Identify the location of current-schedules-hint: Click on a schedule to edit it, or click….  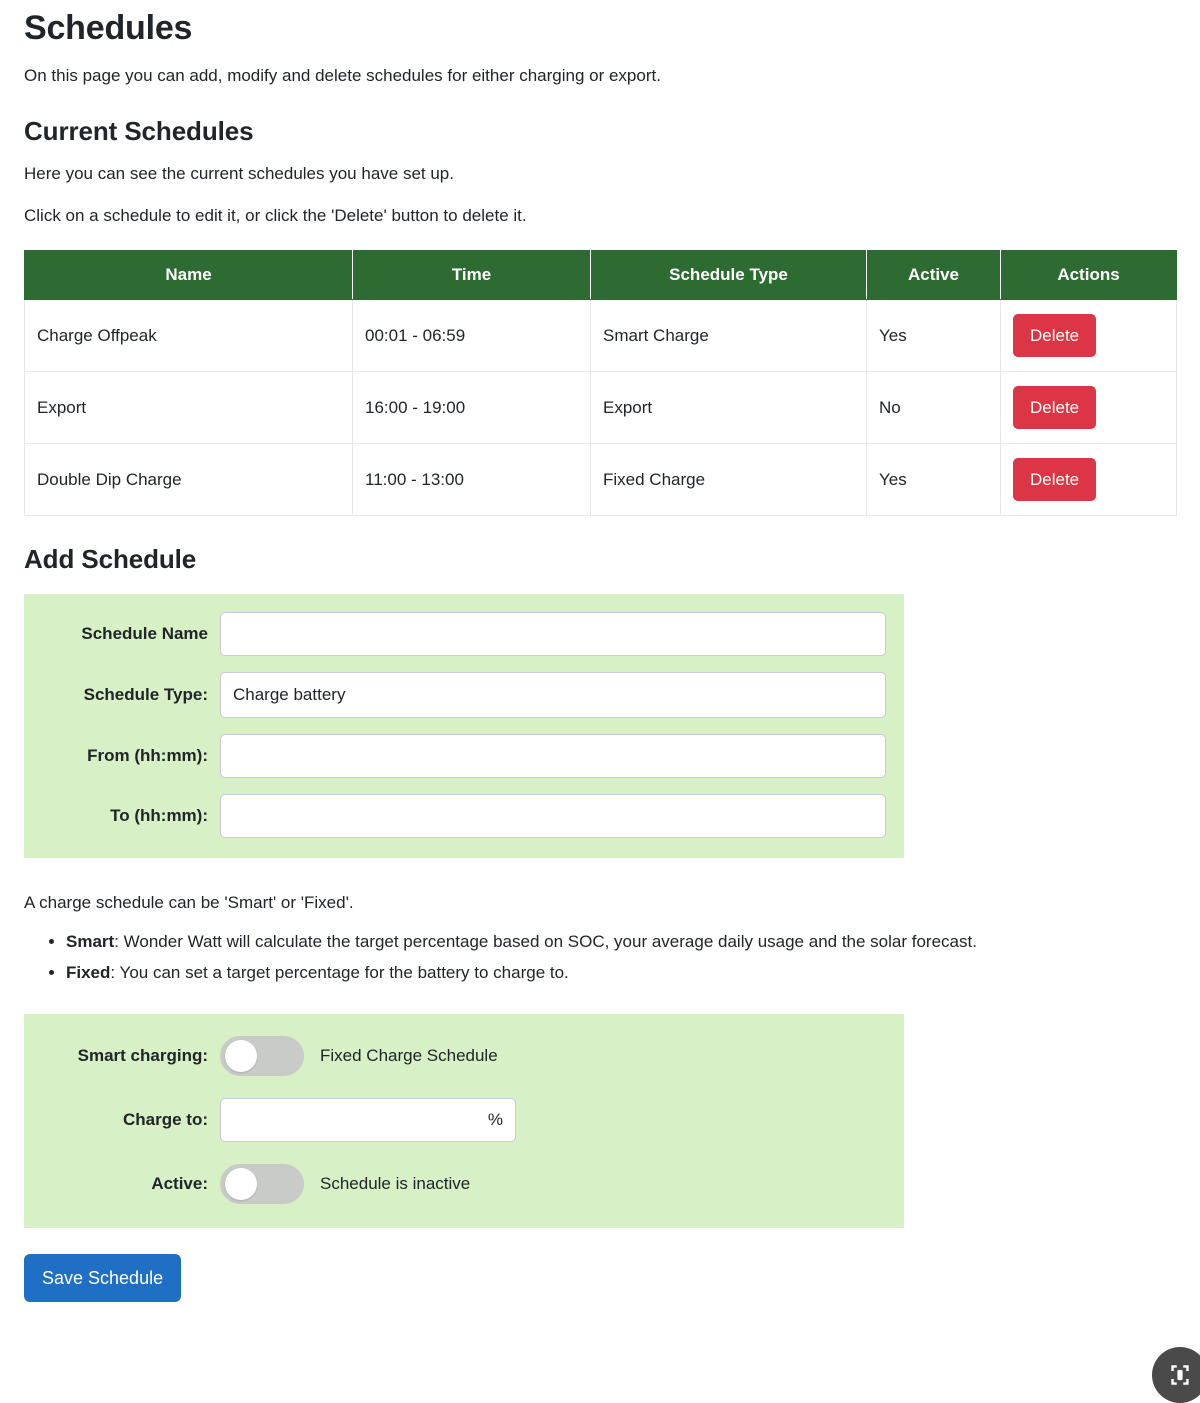
(275, 215).